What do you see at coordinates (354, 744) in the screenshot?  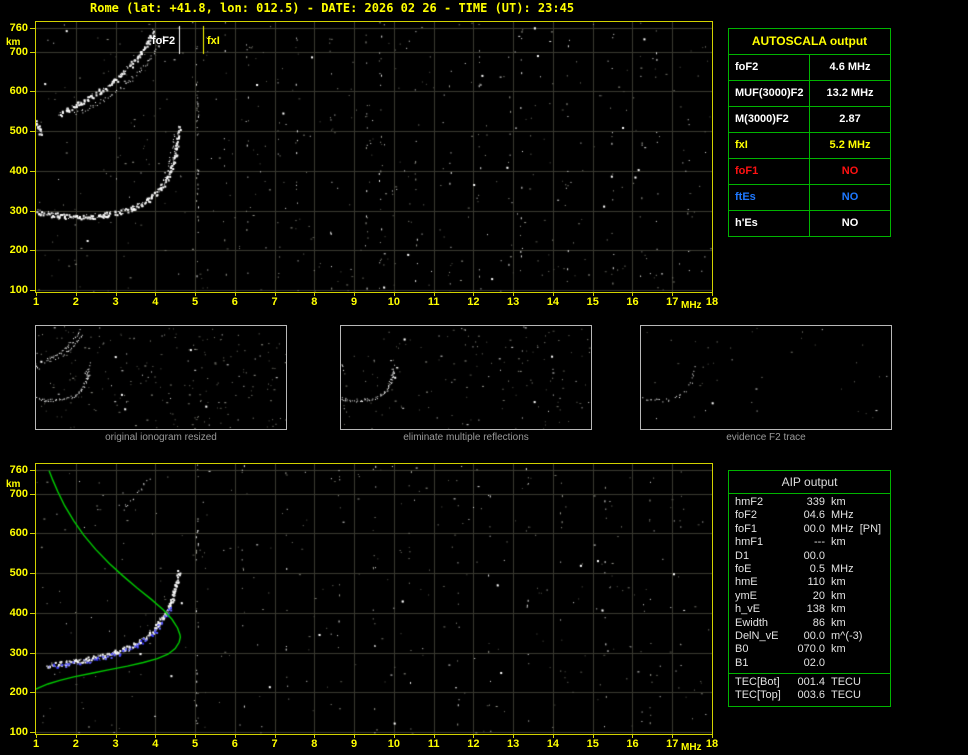 I see `x-tick-label: 9` at bounding box center [354, 744].